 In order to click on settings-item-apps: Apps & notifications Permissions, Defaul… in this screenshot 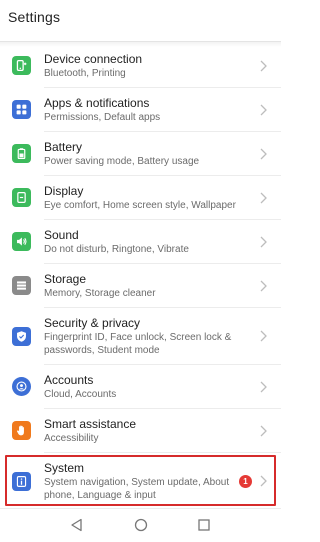, I will do `click(140, 110)`.